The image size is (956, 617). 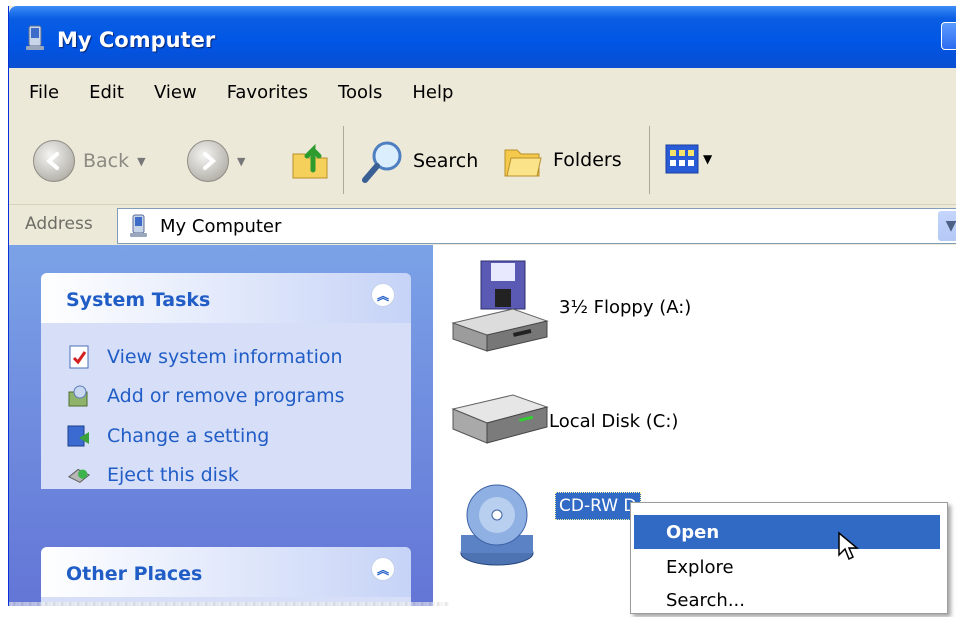 What do you see at coordinates (188, 436) in the screenshot?
I see `task-label: Change a setting` at bounding box center [188, 436].